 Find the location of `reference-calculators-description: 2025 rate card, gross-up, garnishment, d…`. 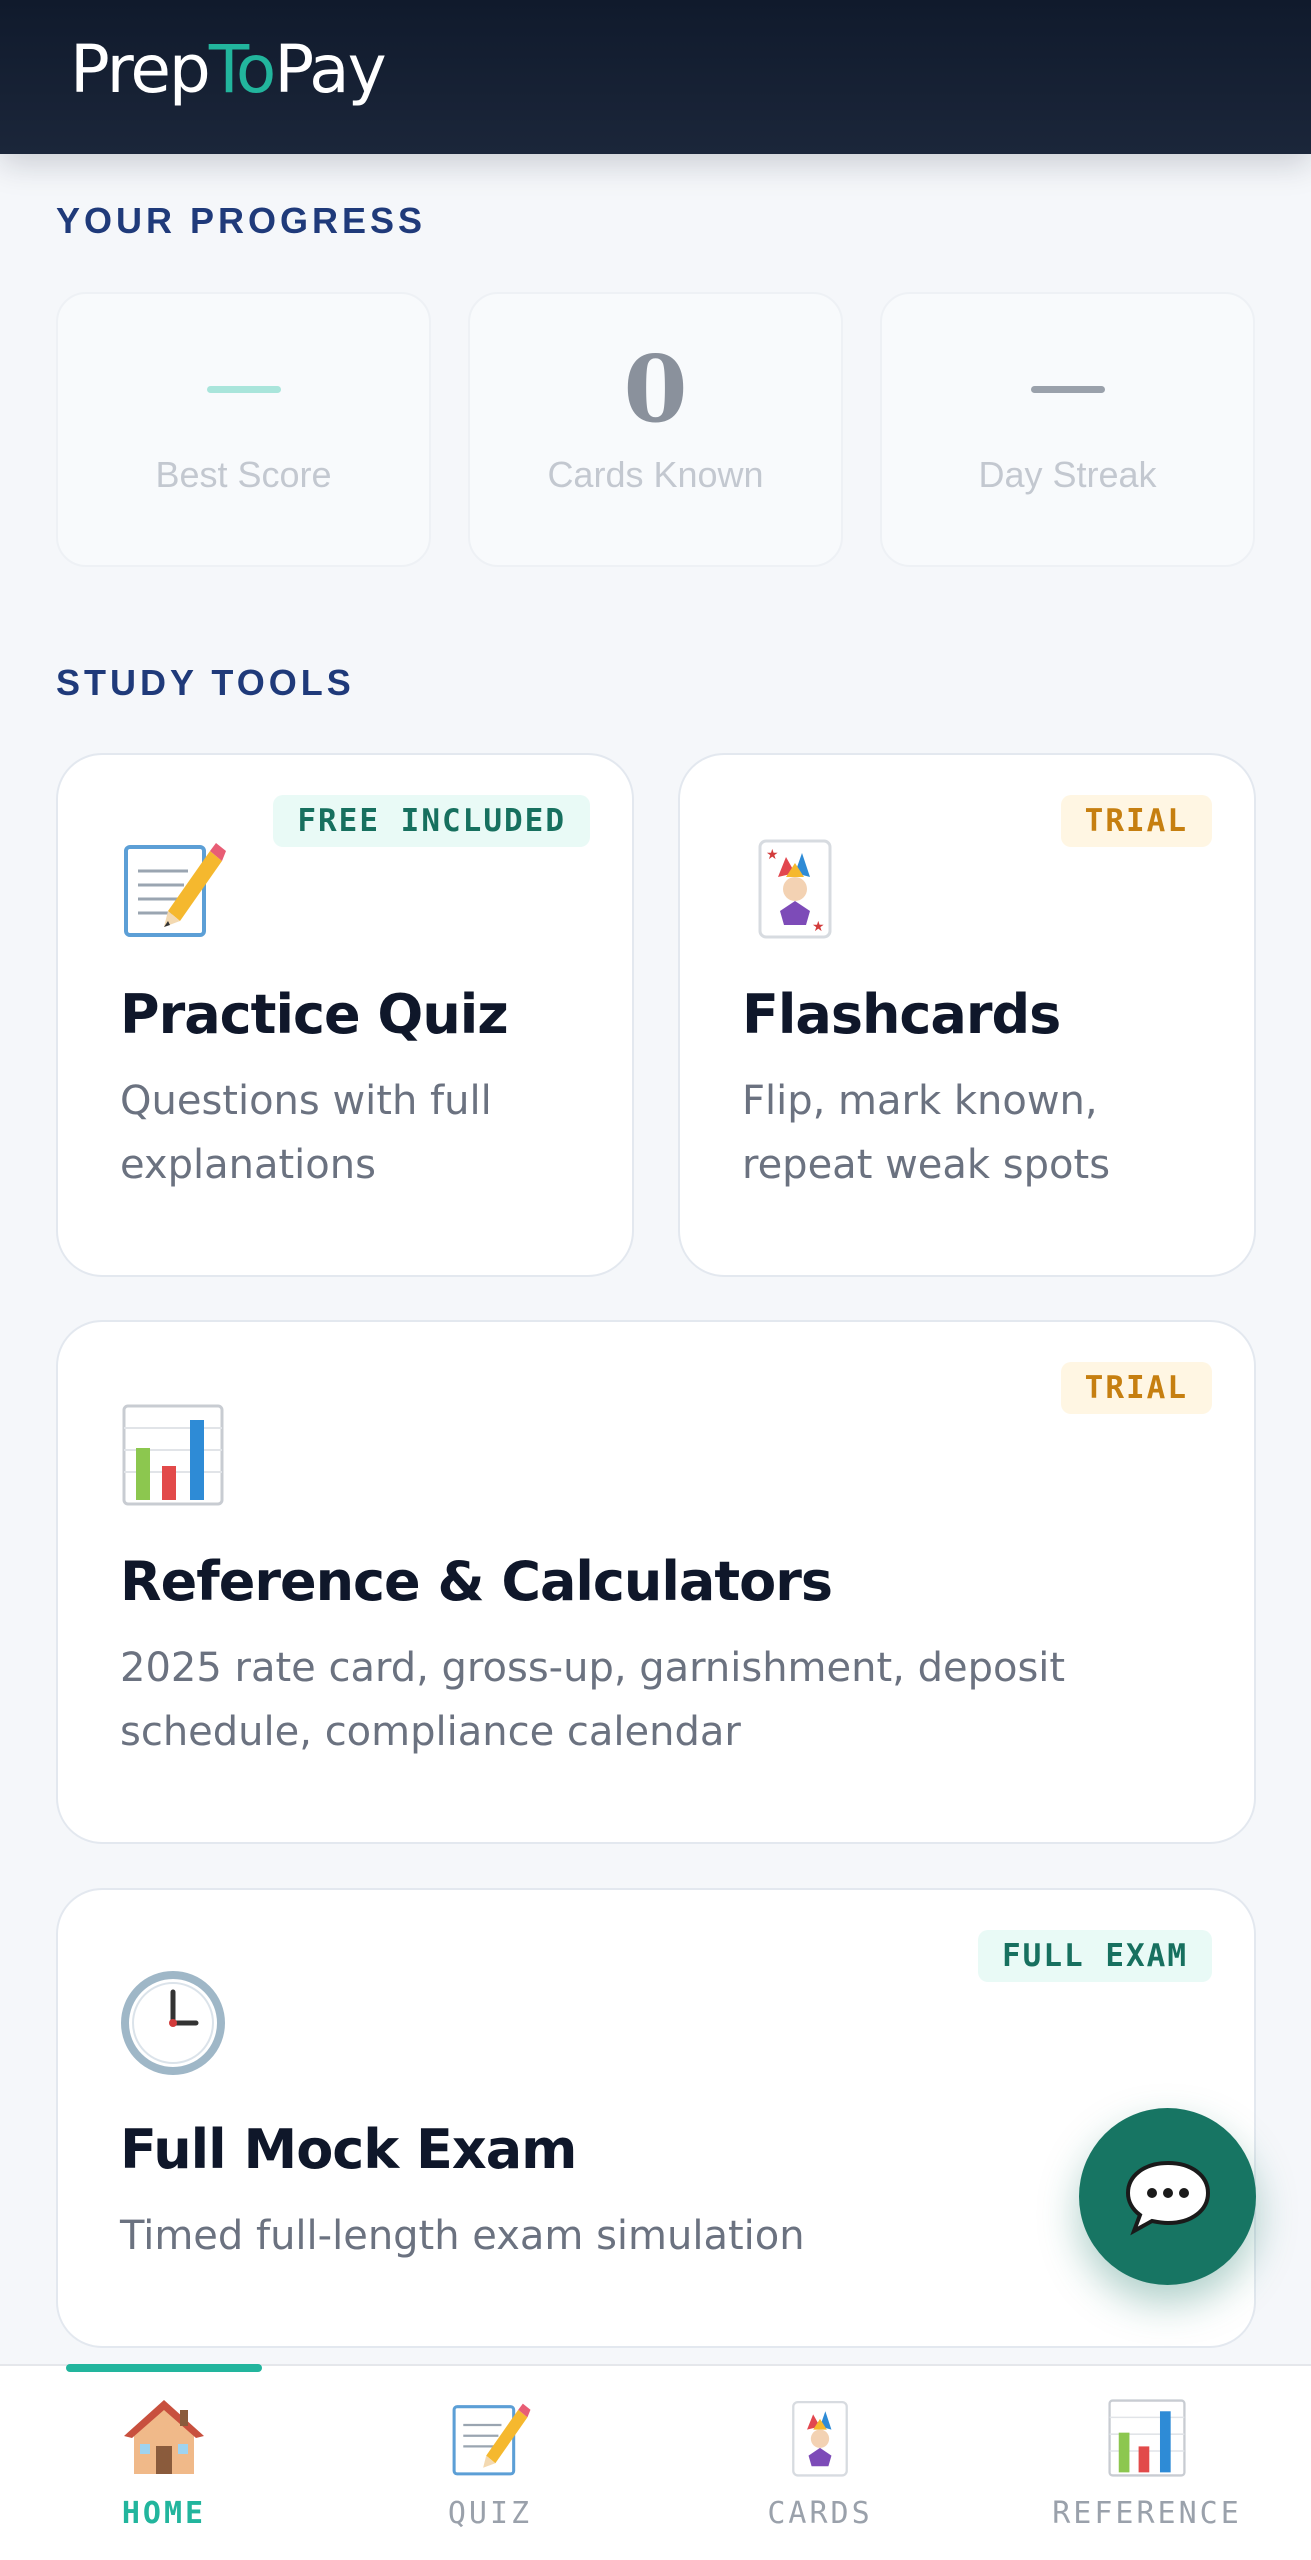

reference-calculators-description: 2025 rate card, gross-up, garnishment, d… is located at coordinates (593, 1700).